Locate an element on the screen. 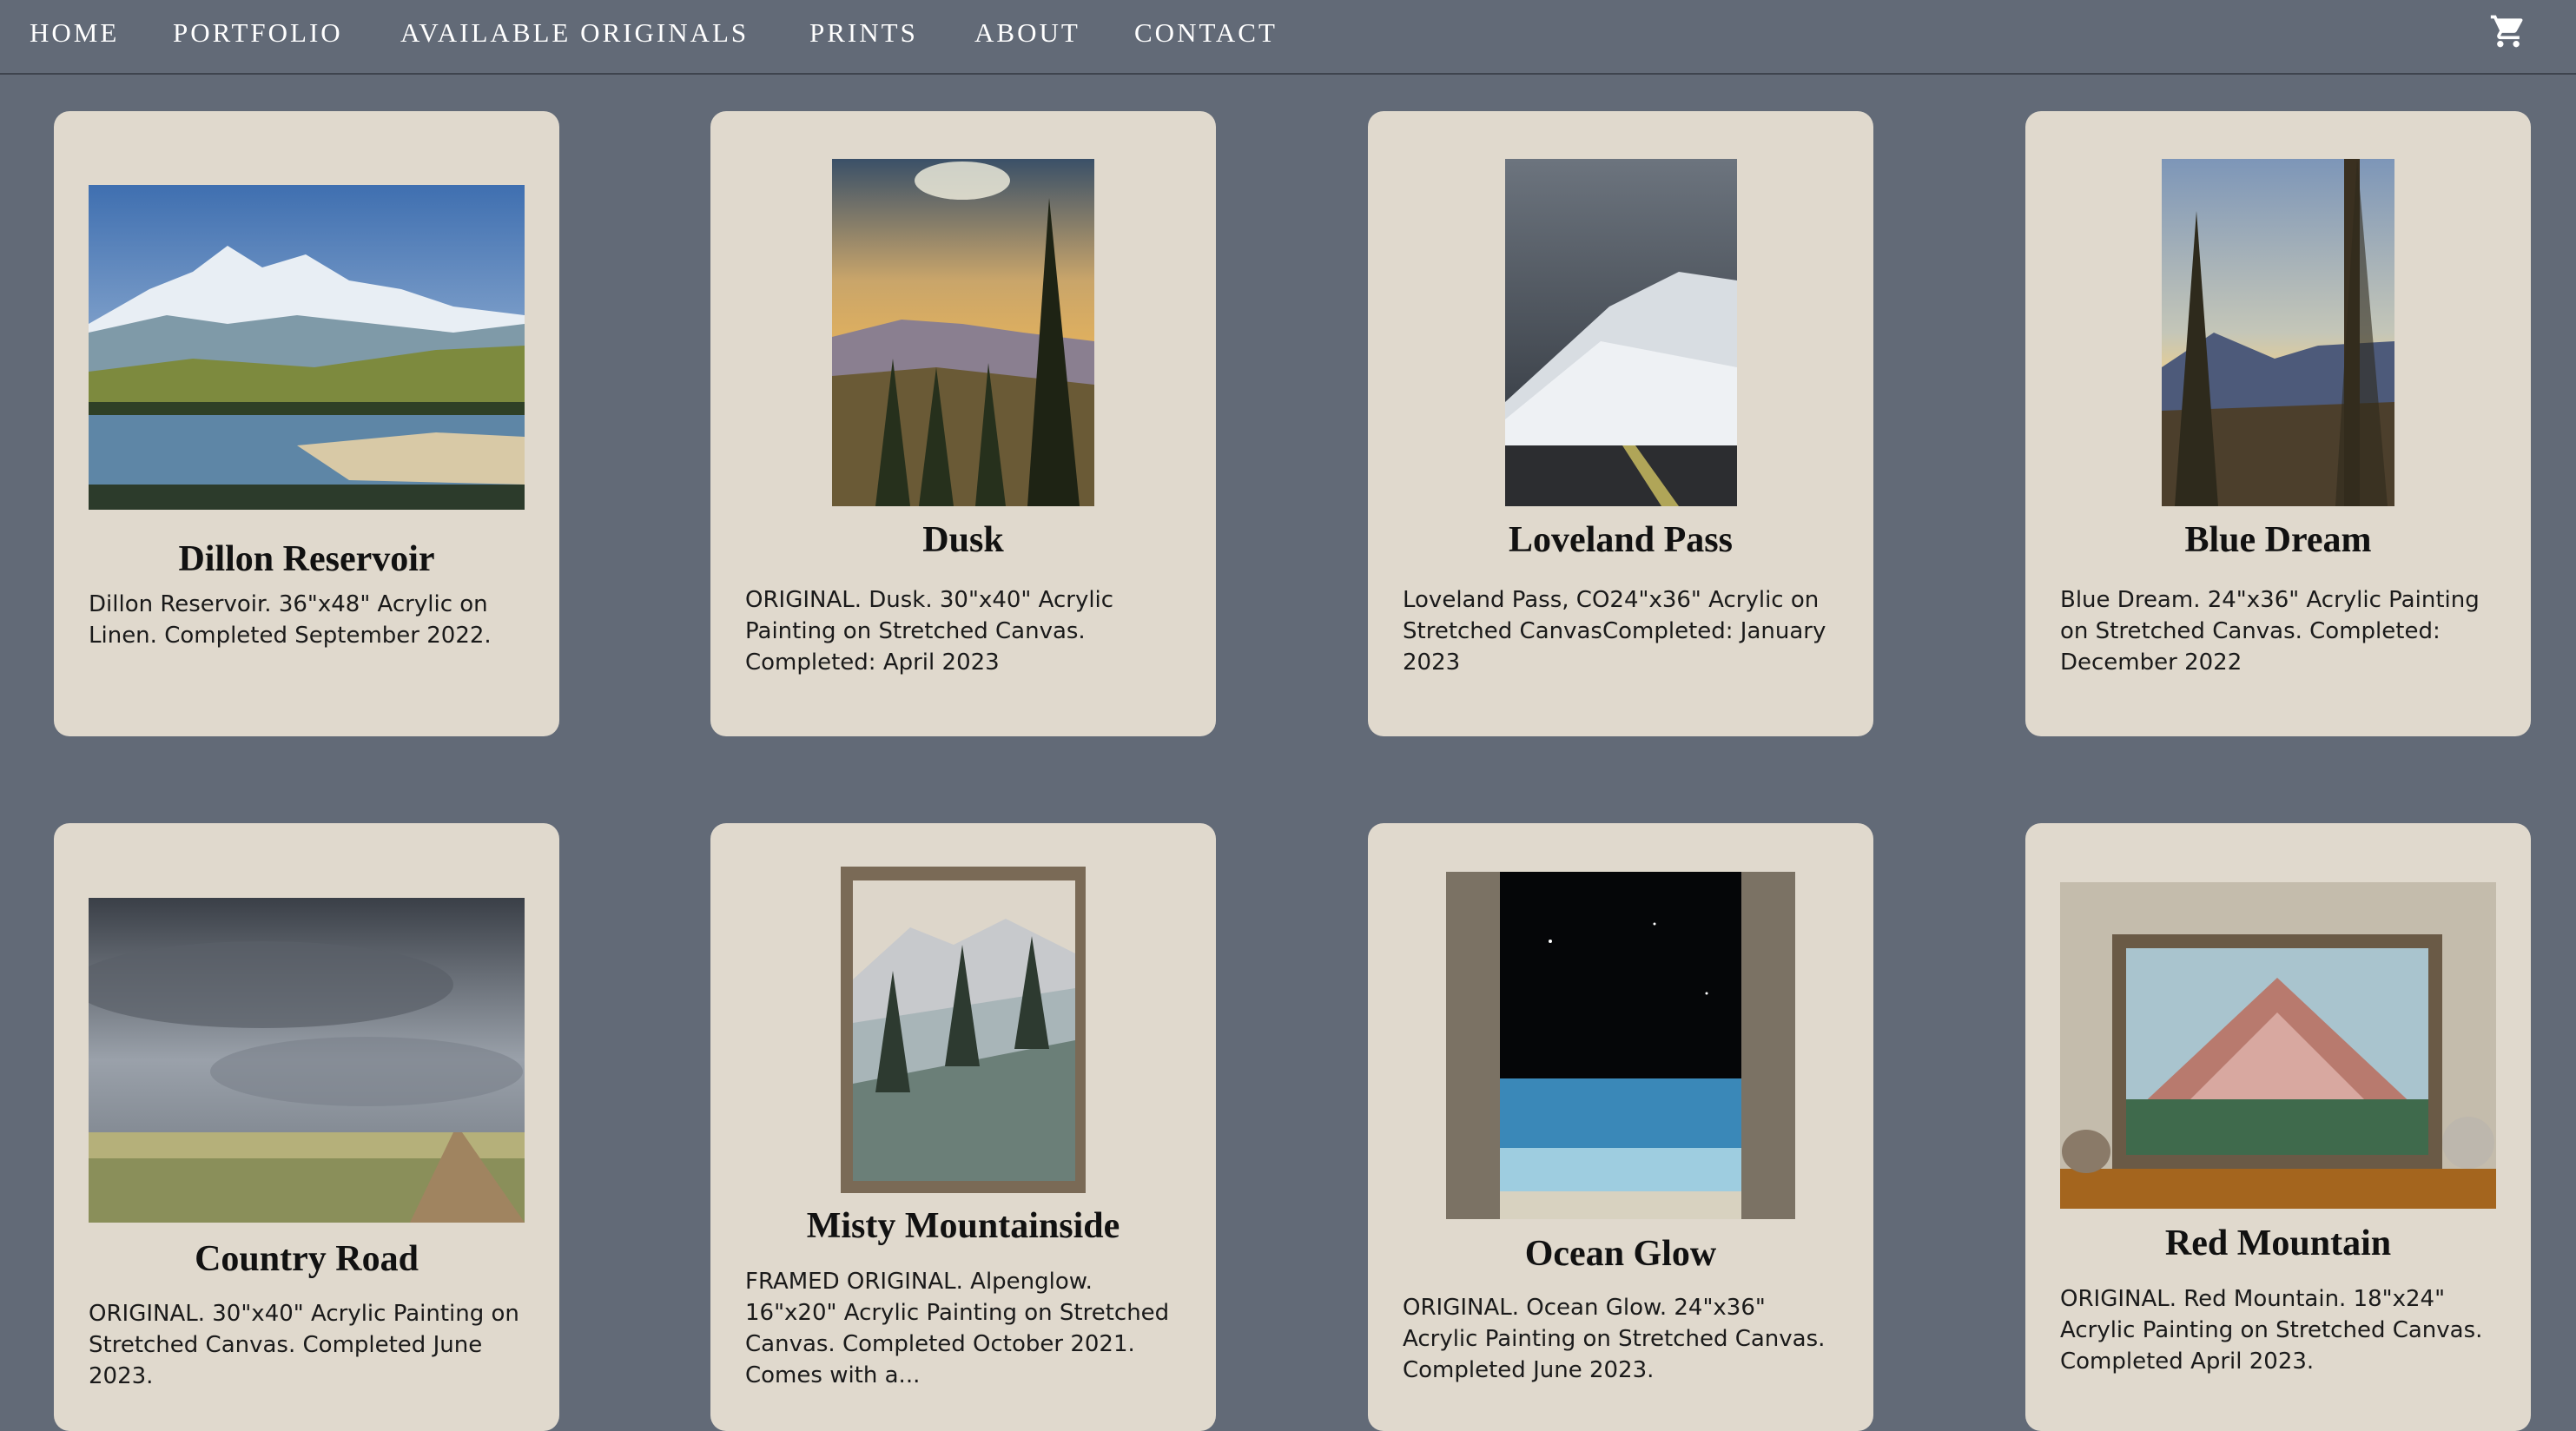  artwork-title: Blue Dream is located at coordinates (2278, 540).